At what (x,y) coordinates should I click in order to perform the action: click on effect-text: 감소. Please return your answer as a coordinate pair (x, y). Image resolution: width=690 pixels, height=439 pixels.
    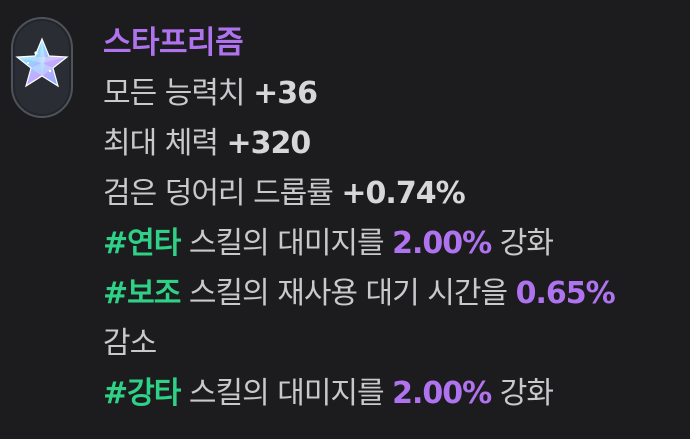
    Looking at the image, I should click on (130, 343).